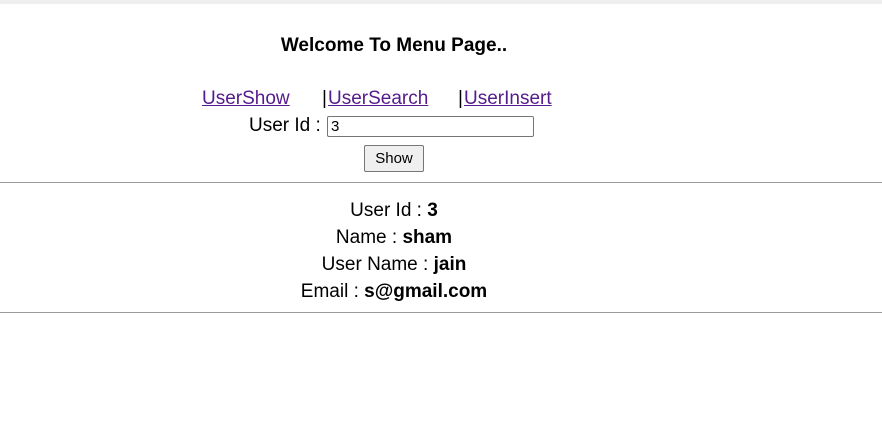 The height and width of the screenshot is (432, 882). I want to click on show-button: Show, so click(394, 158).